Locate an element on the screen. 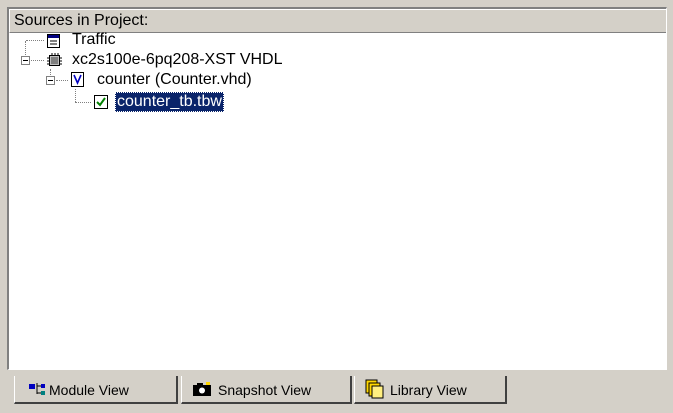  tree-item-label: xc2s100e-6pq208-XST VHDL is located at coordinates (177, 59).